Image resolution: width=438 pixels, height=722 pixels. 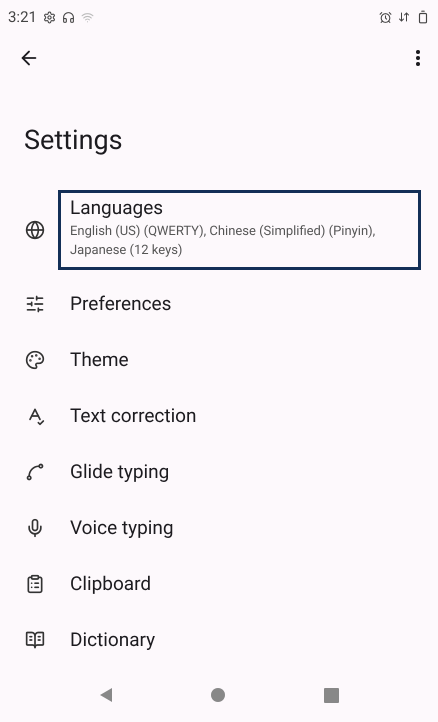 I want to click on wifi-icon, so click(x=87, y=17).